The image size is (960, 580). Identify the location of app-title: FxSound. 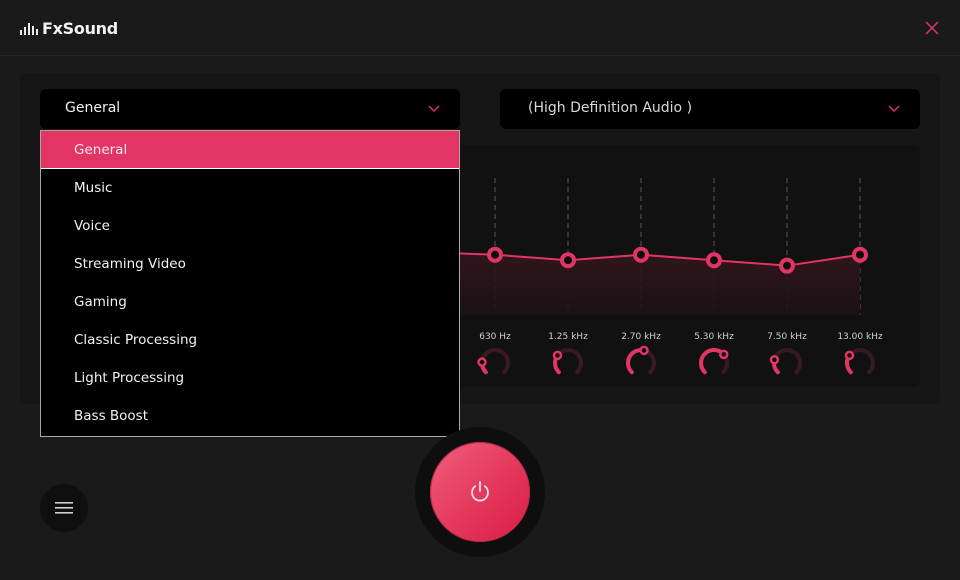
(80, 28).